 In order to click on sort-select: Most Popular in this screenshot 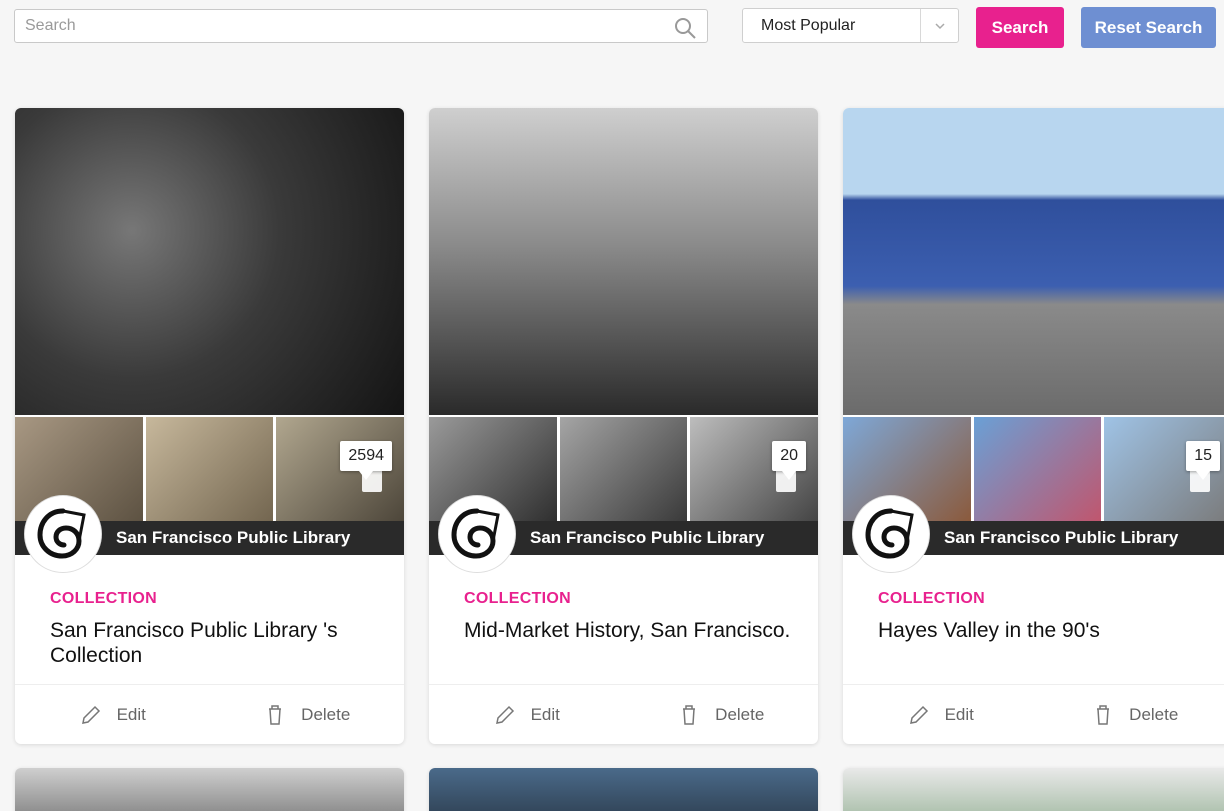, I will do `click(850, 25)`.